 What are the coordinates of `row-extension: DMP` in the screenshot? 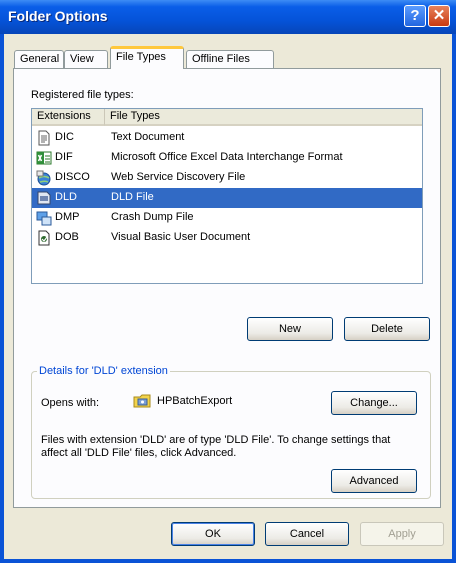 It's located at (67, 217).